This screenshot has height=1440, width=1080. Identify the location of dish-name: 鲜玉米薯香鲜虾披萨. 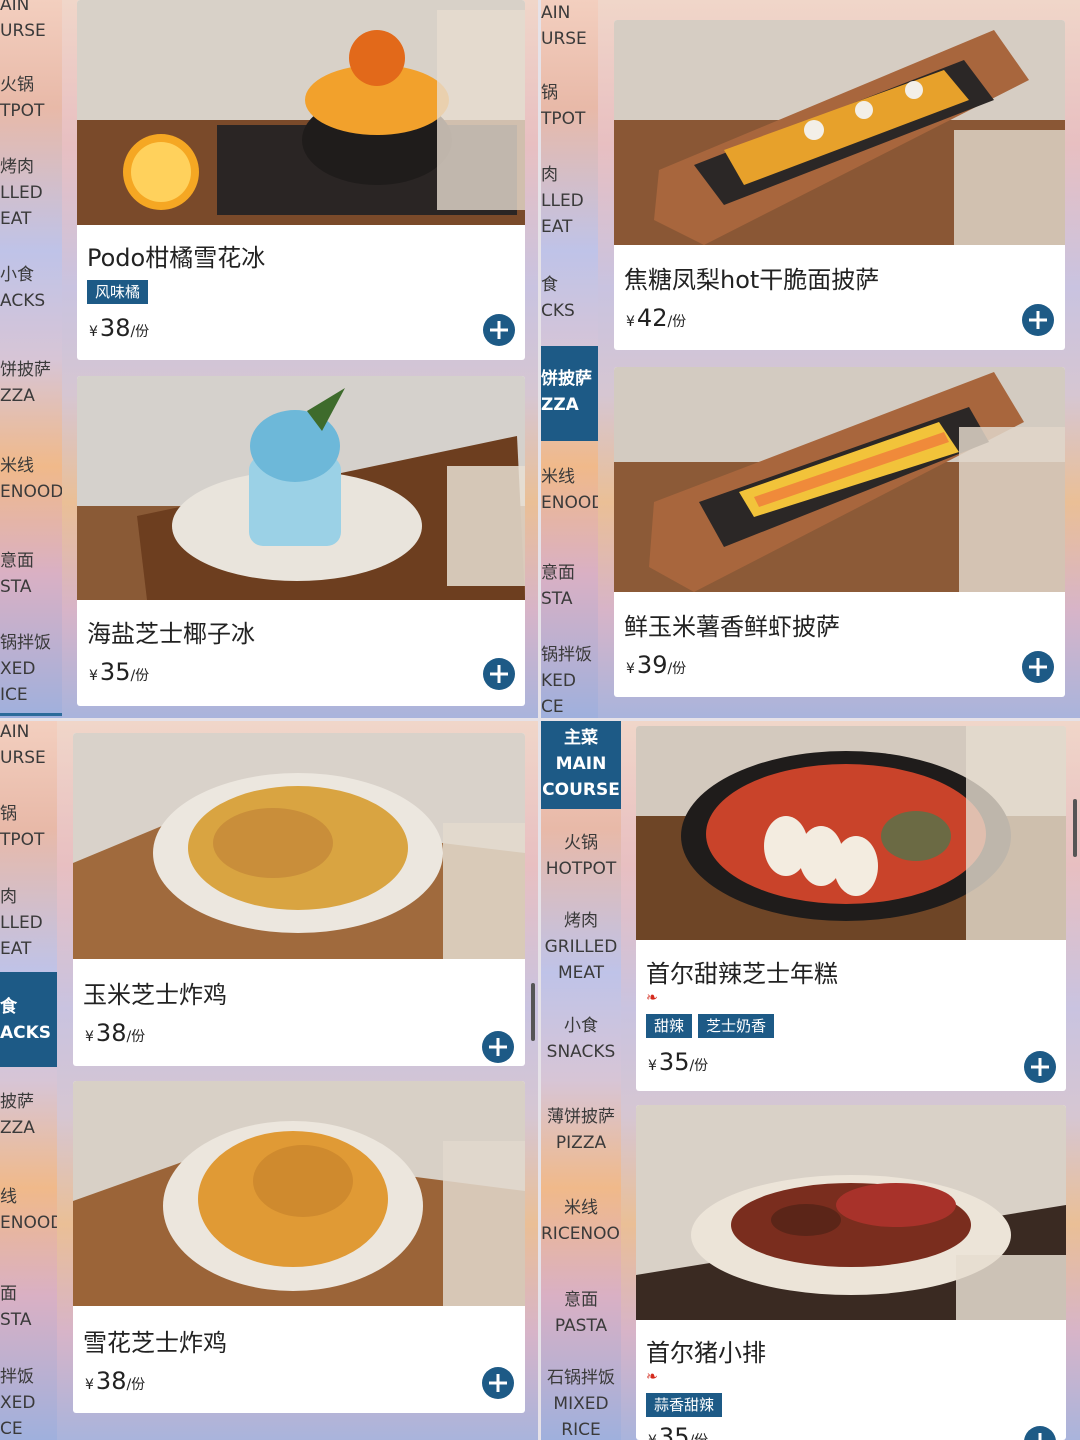
(732, 627).